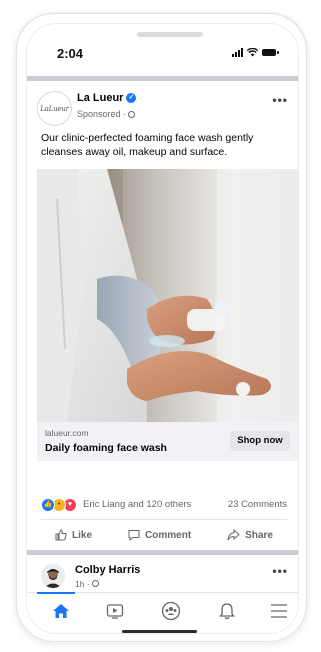 This screenshot has width=321, height=652. I want to click on brand-logo-text: LaLueur, so click(54, 108).